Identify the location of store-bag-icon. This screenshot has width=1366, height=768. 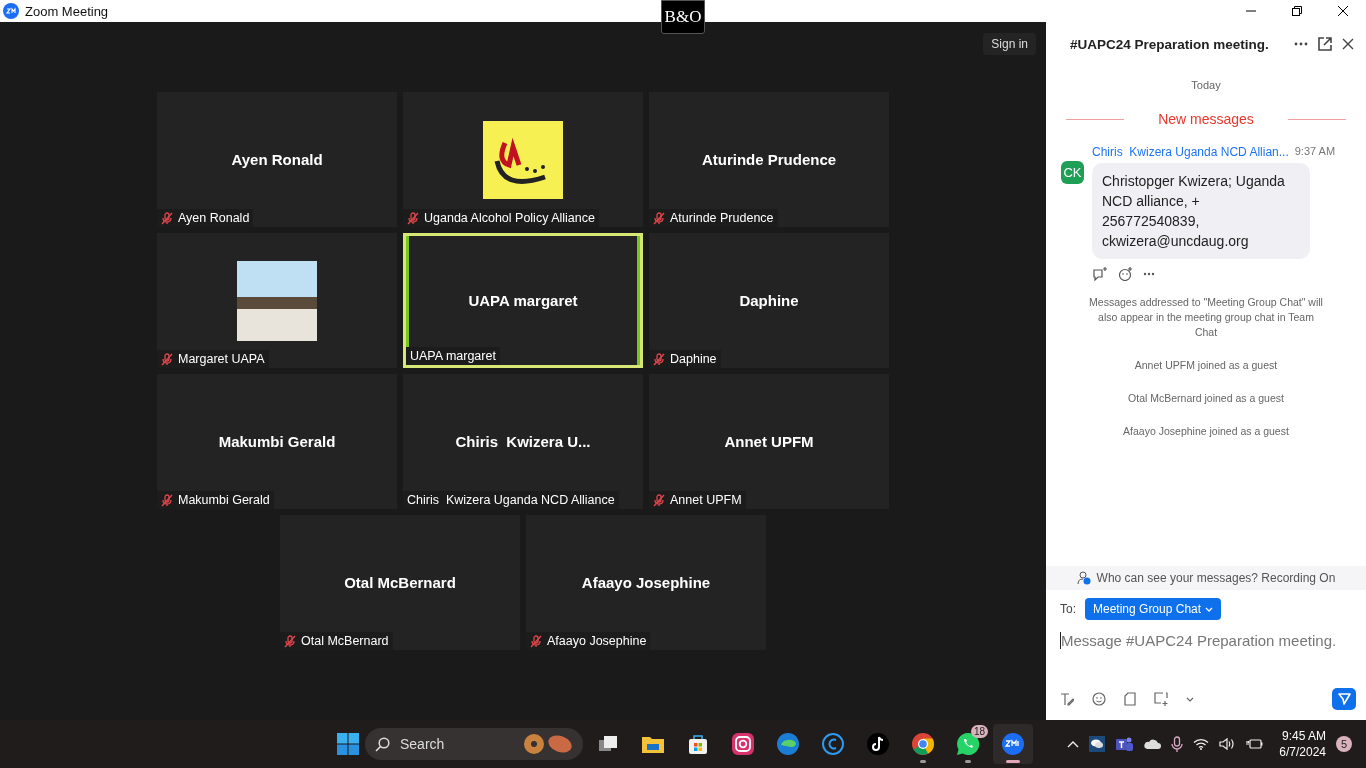
(698, 744).